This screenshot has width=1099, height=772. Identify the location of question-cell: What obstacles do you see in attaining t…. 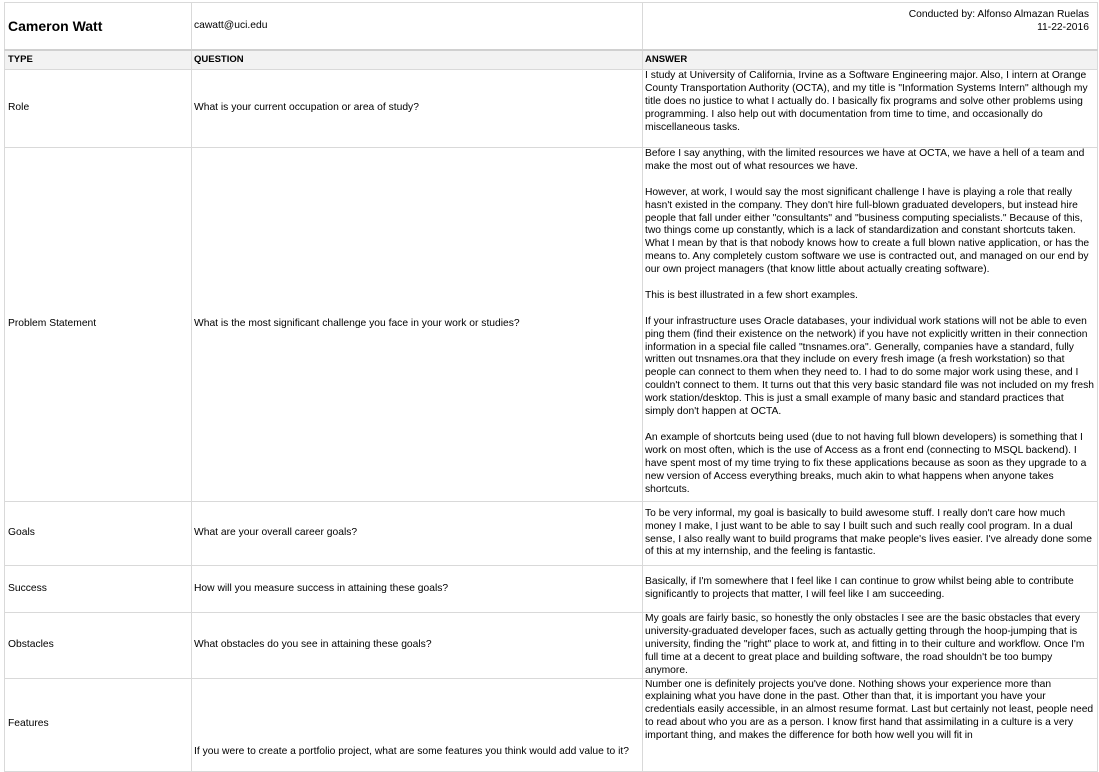
(417, 645).